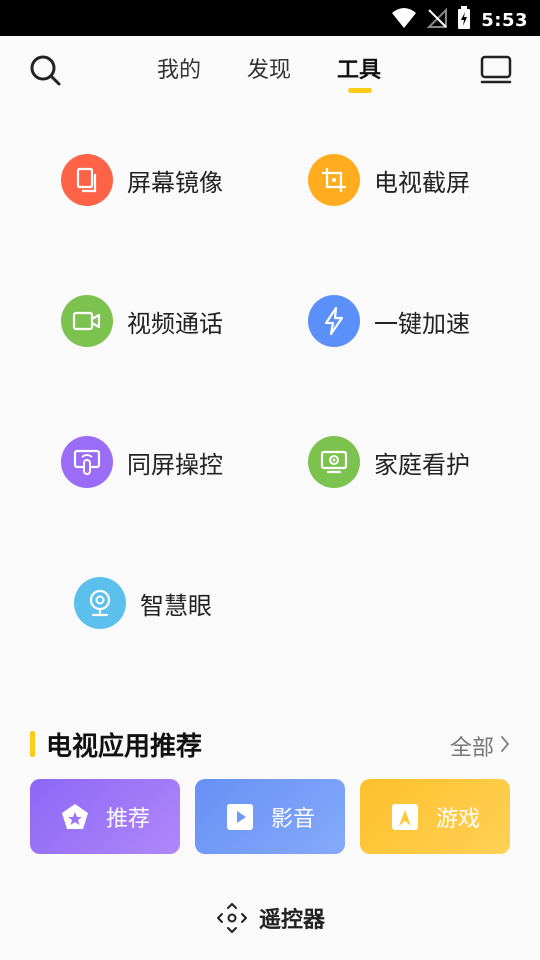  Describe the element at coordinates (232, 918) in the screenshot. I see `remote-dpad-icon` at that location.